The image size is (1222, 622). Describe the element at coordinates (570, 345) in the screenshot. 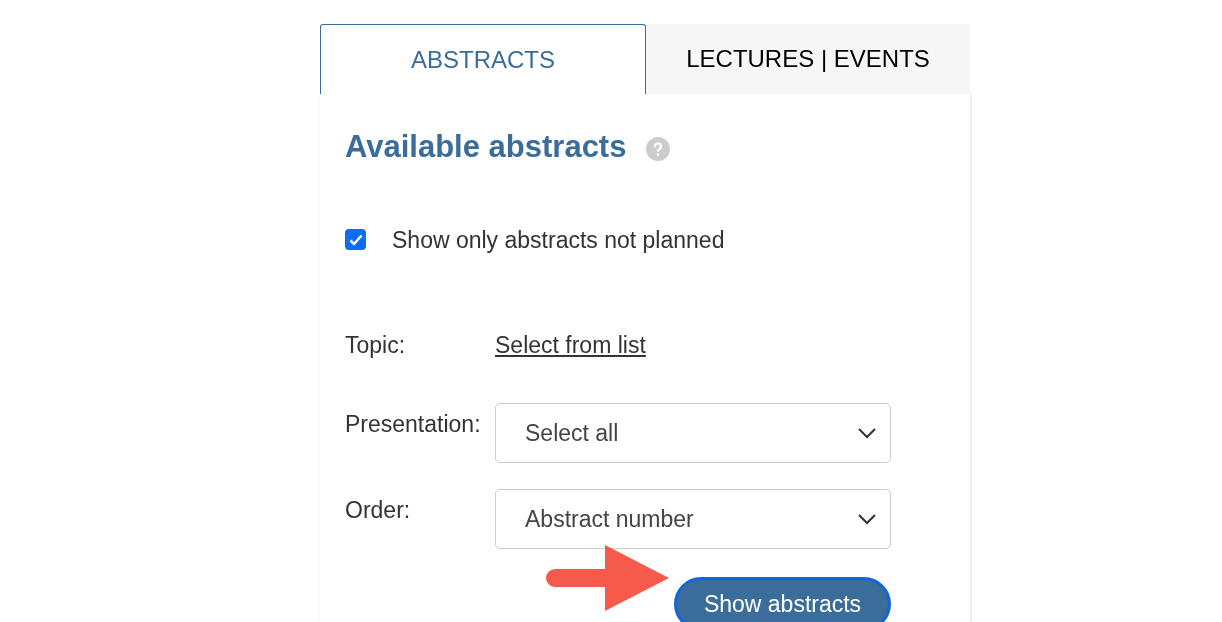

I see `select-from-list-link: Select from list` at that location.